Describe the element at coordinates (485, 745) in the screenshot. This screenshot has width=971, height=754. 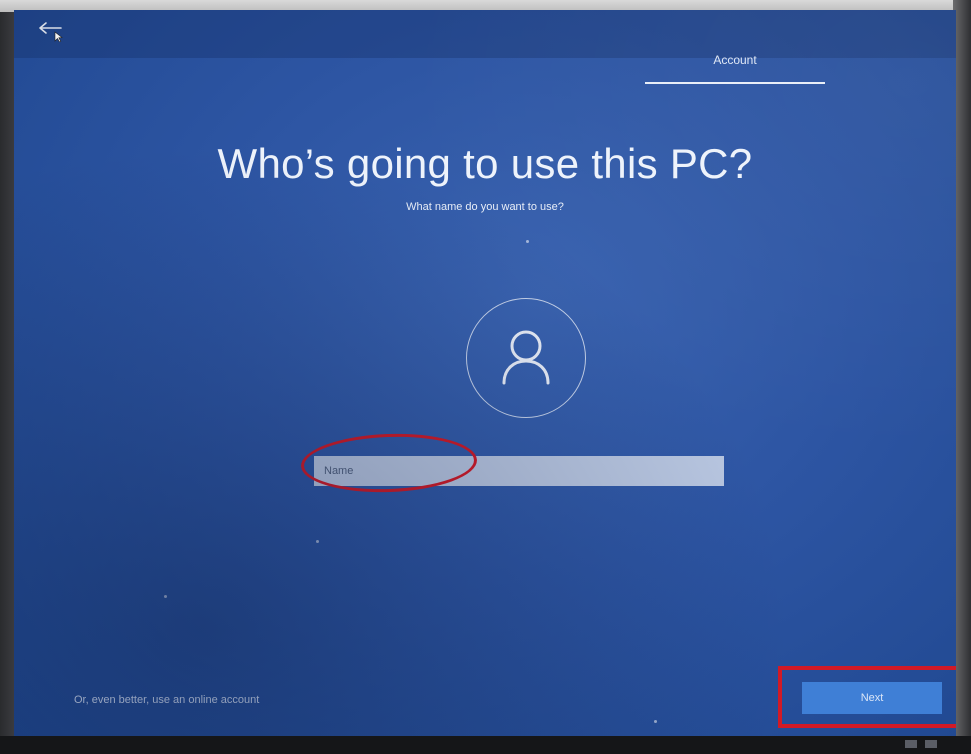
I see `monitor-bezel-bottom` at that location.